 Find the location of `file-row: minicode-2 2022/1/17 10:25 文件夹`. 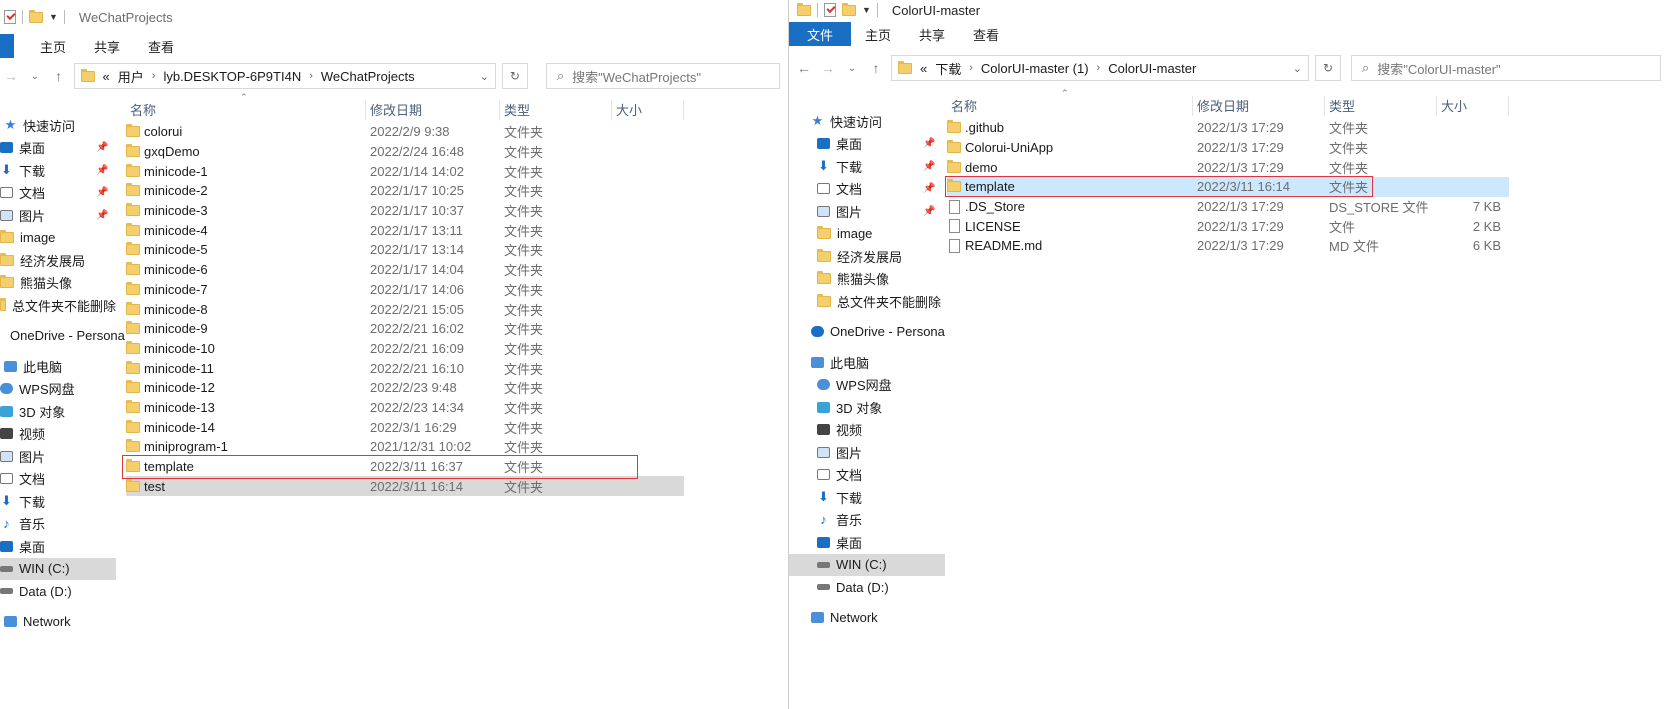

file-row: minicode-2 2022/1/17 10:25 文件夹 is located at coordinates (405, 191).